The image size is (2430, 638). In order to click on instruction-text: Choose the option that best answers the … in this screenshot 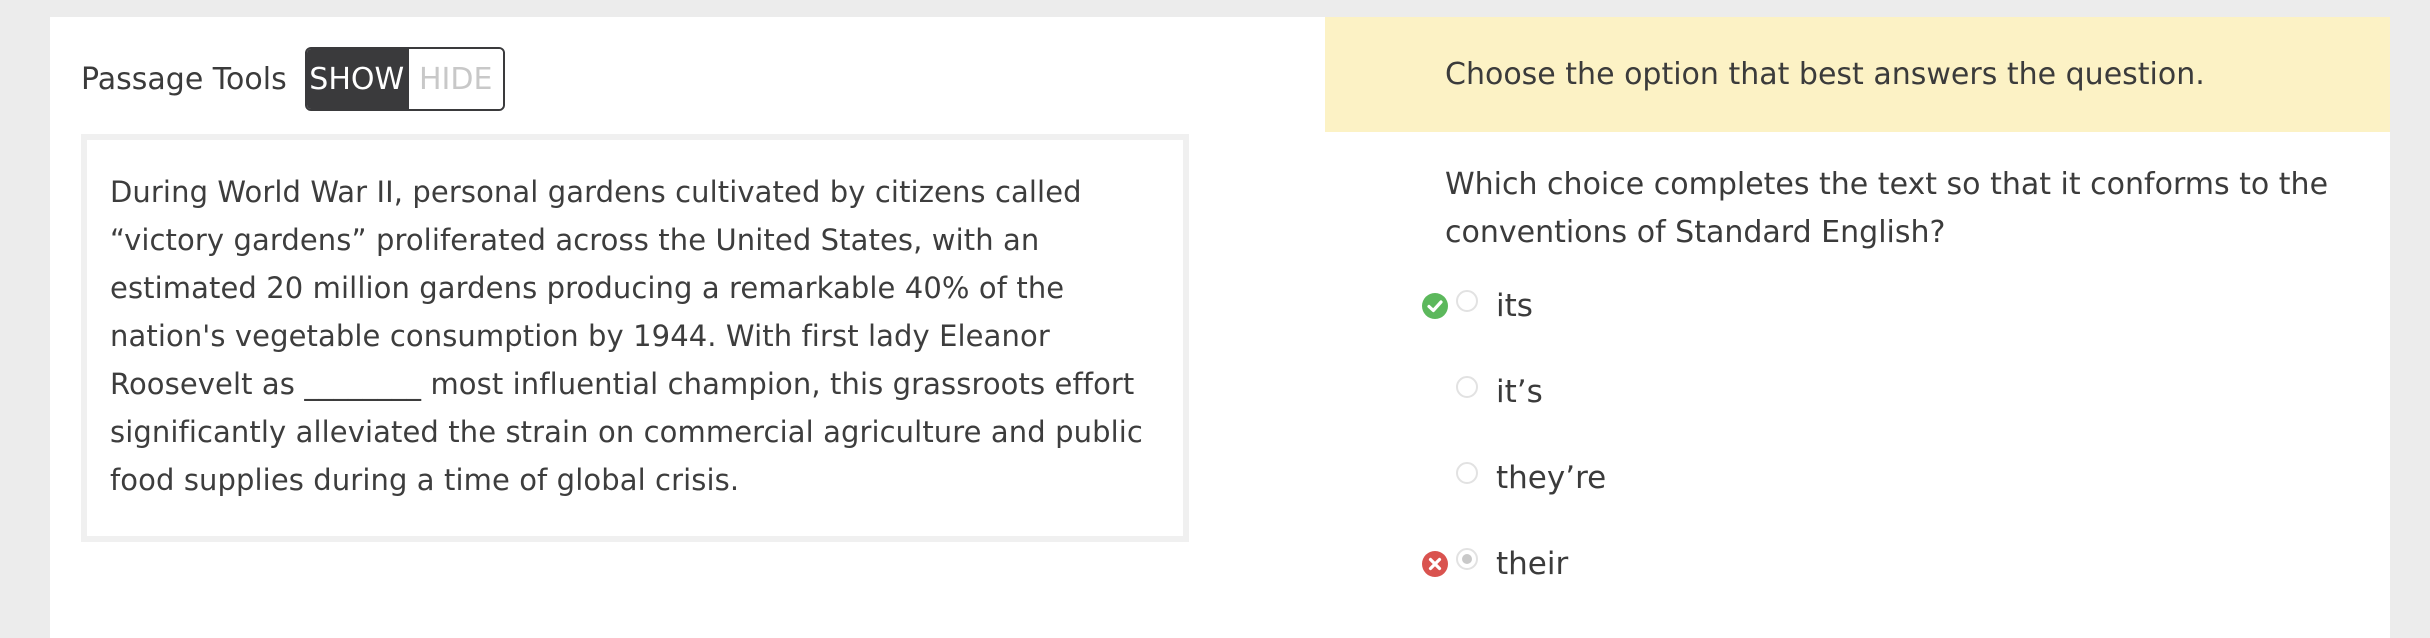, I will do `click(1825, 74)`.